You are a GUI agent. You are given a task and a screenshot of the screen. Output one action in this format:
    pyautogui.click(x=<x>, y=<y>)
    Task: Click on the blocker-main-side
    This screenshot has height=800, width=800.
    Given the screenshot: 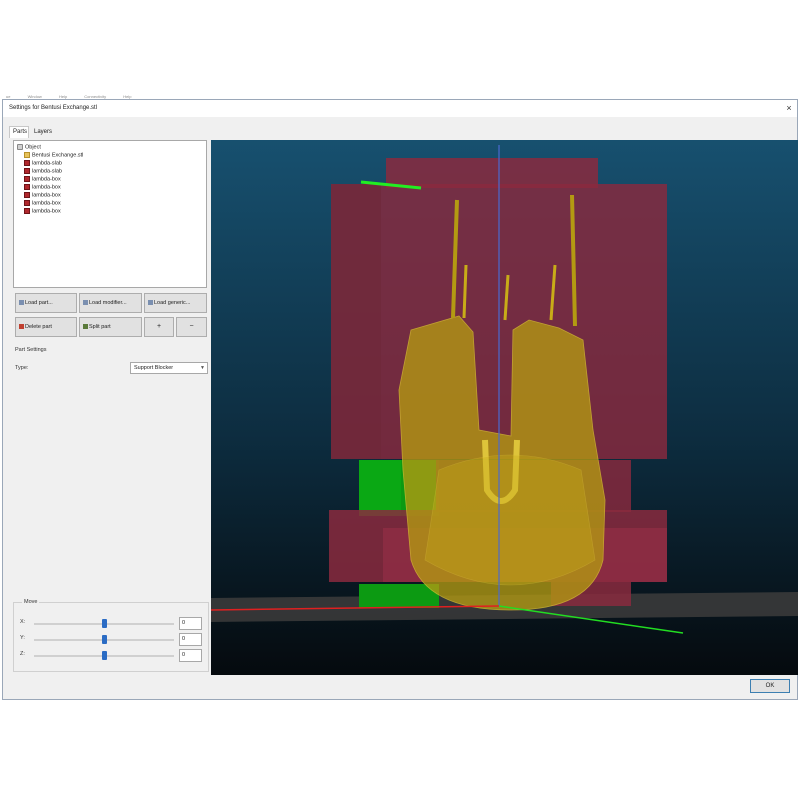 What is the action you would take?
    pyautogui.click(x=356, y=321)
    